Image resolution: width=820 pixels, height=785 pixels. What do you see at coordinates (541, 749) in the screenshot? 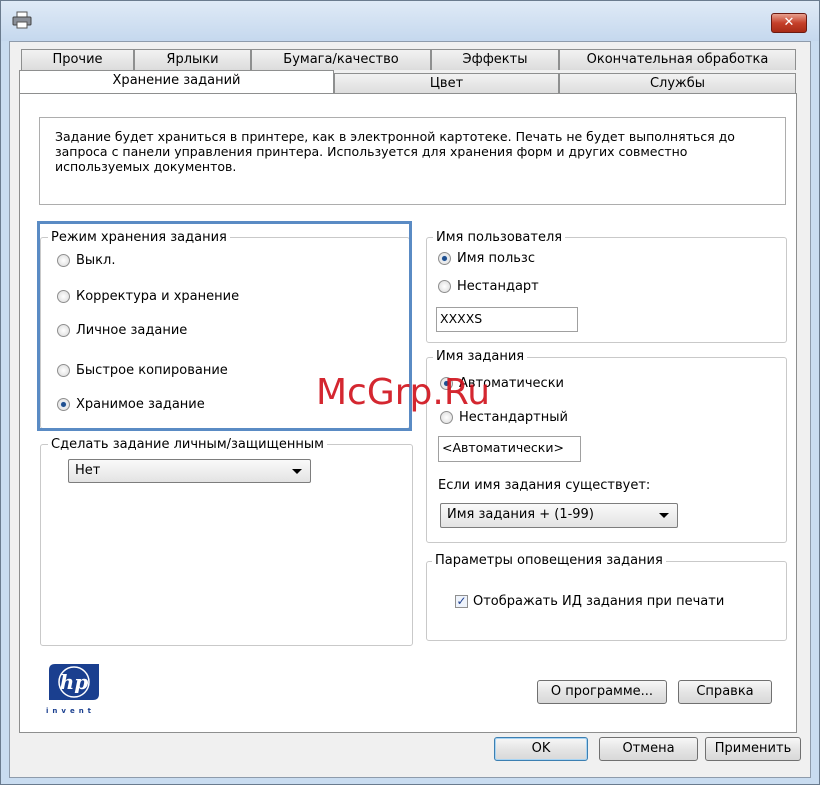
I see `ok-button: OK` at bounding box center [541, 749].